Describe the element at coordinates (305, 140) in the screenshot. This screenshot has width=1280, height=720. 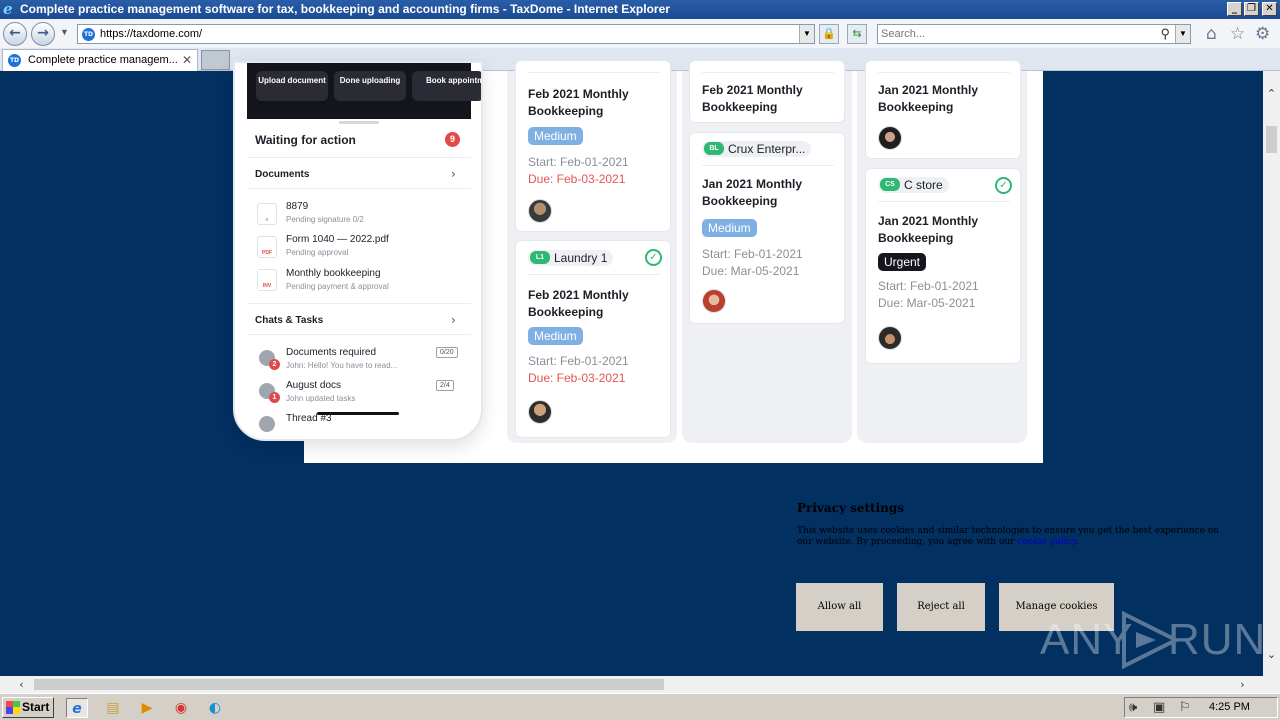
I see `waiting-for-action-title: Waiting for action` at that location.